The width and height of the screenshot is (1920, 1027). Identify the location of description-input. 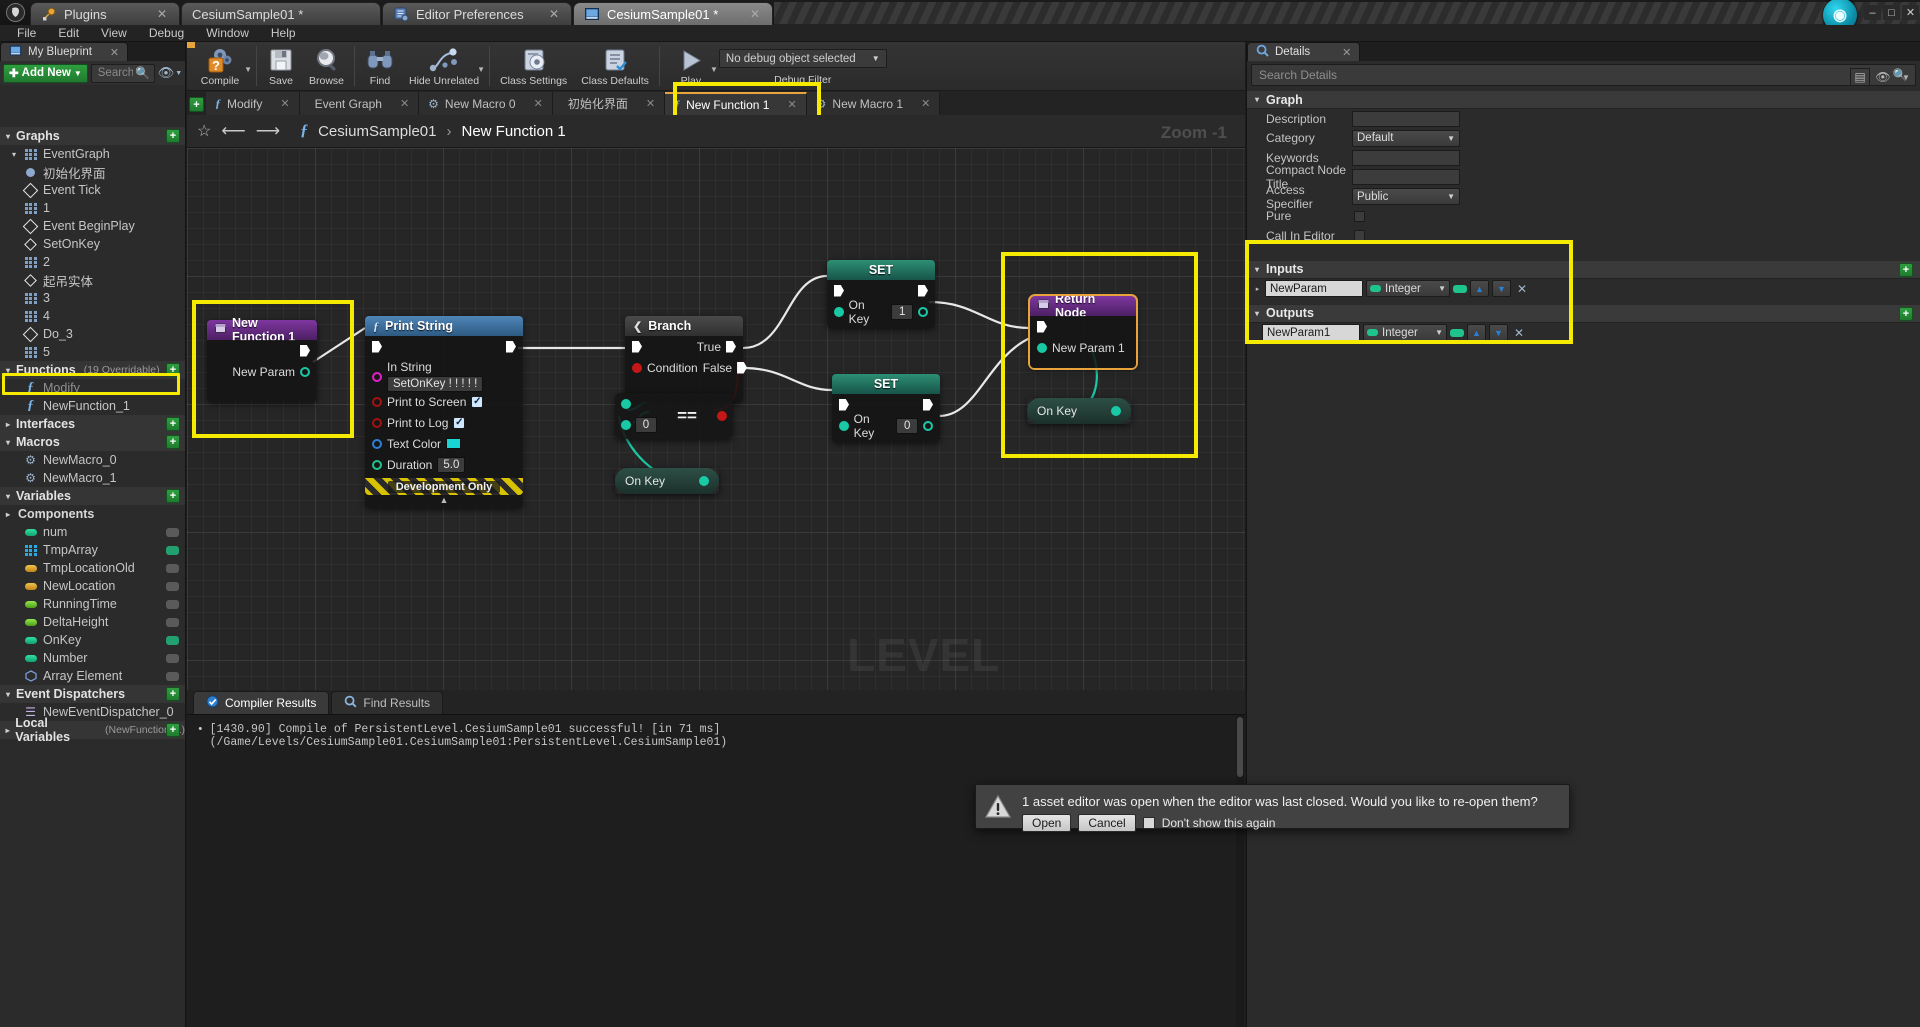
(1406, 118).